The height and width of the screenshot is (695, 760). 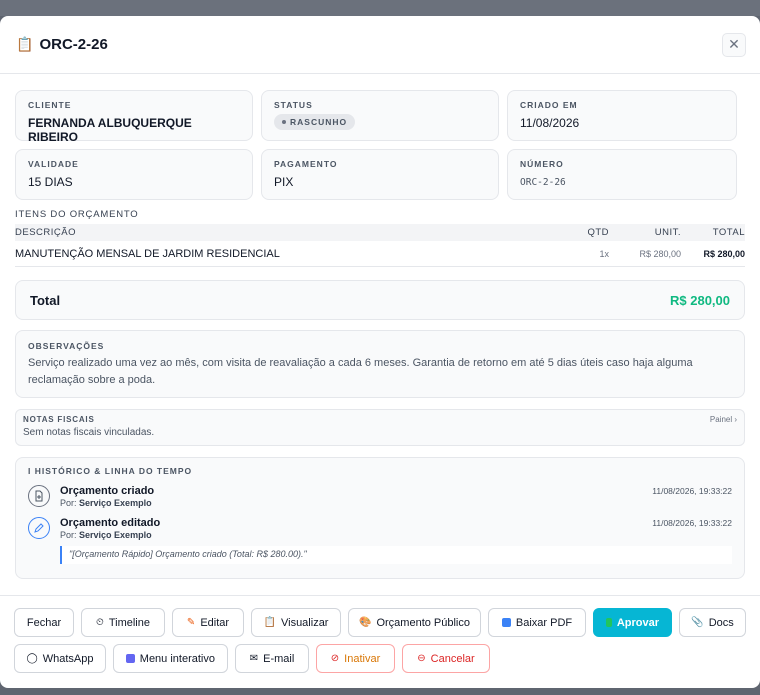 I want to click on whatsapp-icon: ◯, so click(x=32, y=658).